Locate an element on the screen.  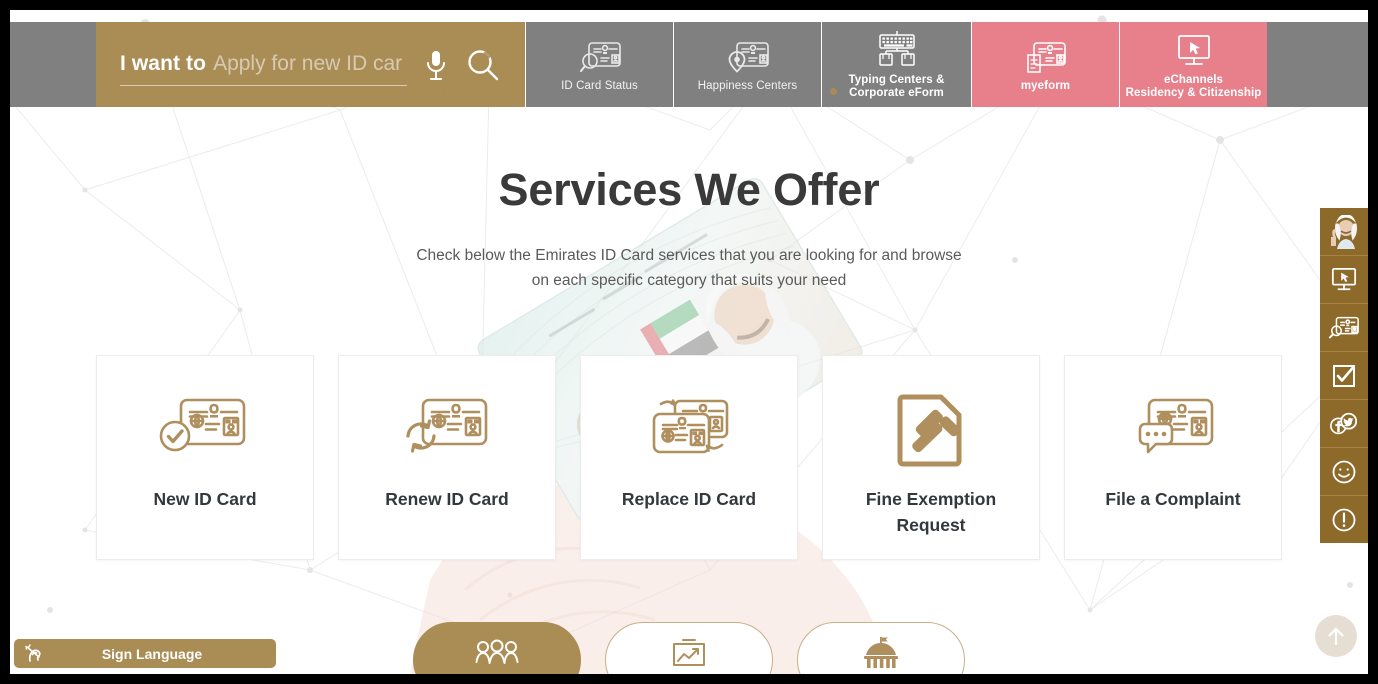
search-input-wrapper: I want to Apply for new ID car is located at coordinates (263, 69).